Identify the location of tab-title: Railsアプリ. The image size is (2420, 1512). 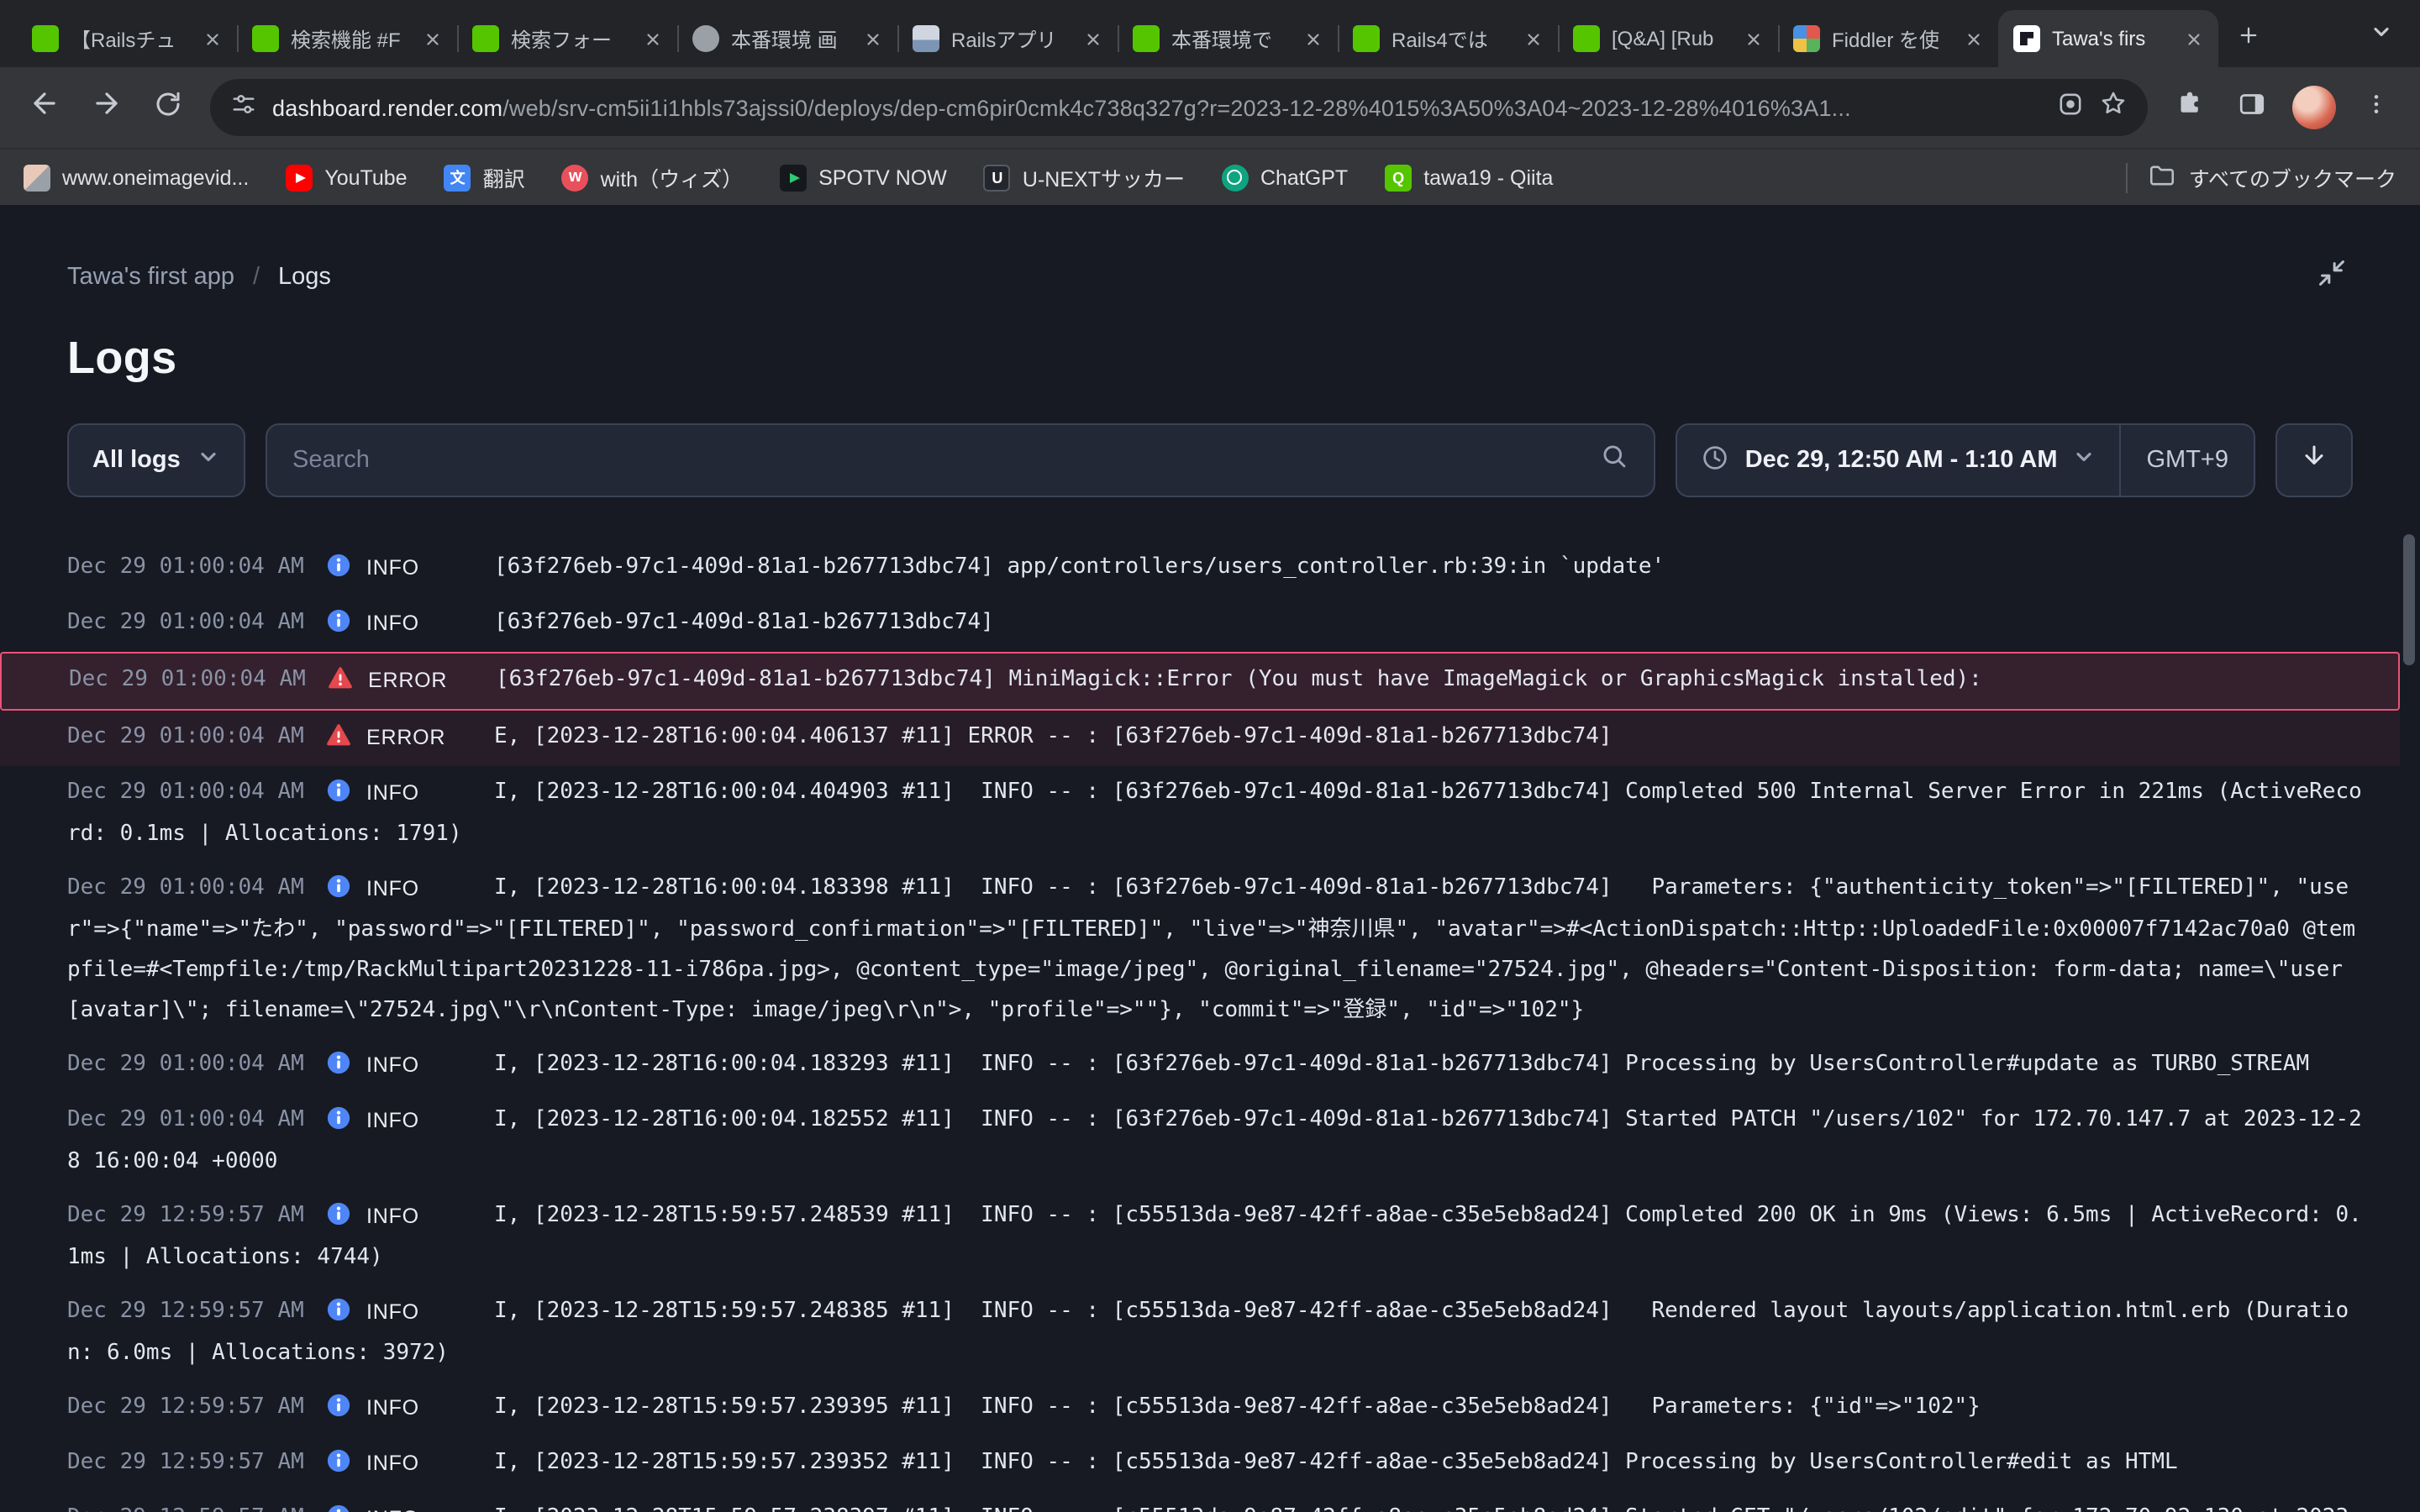
(1004, 39).